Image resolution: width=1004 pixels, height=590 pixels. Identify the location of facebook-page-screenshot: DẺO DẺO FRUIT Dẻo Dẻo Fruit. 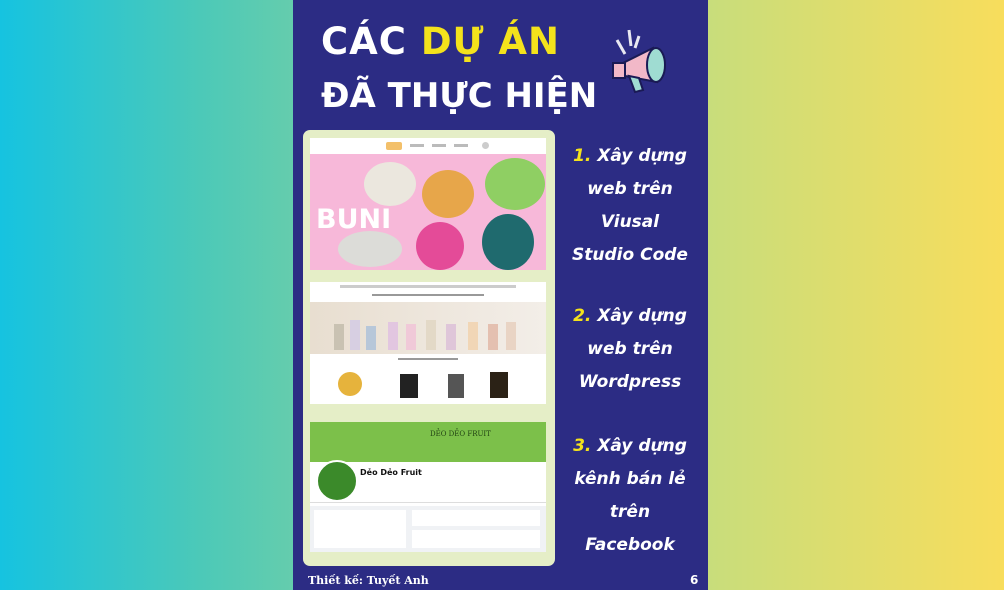
(428, 487).